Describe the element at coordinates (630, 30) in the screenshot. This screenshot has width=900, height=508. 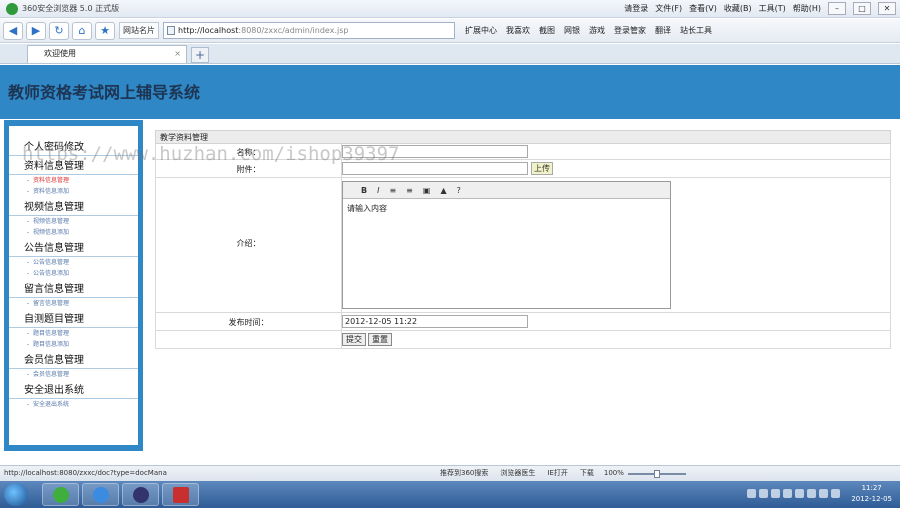
I see `tool-login-manager: 登录管家` at that location.